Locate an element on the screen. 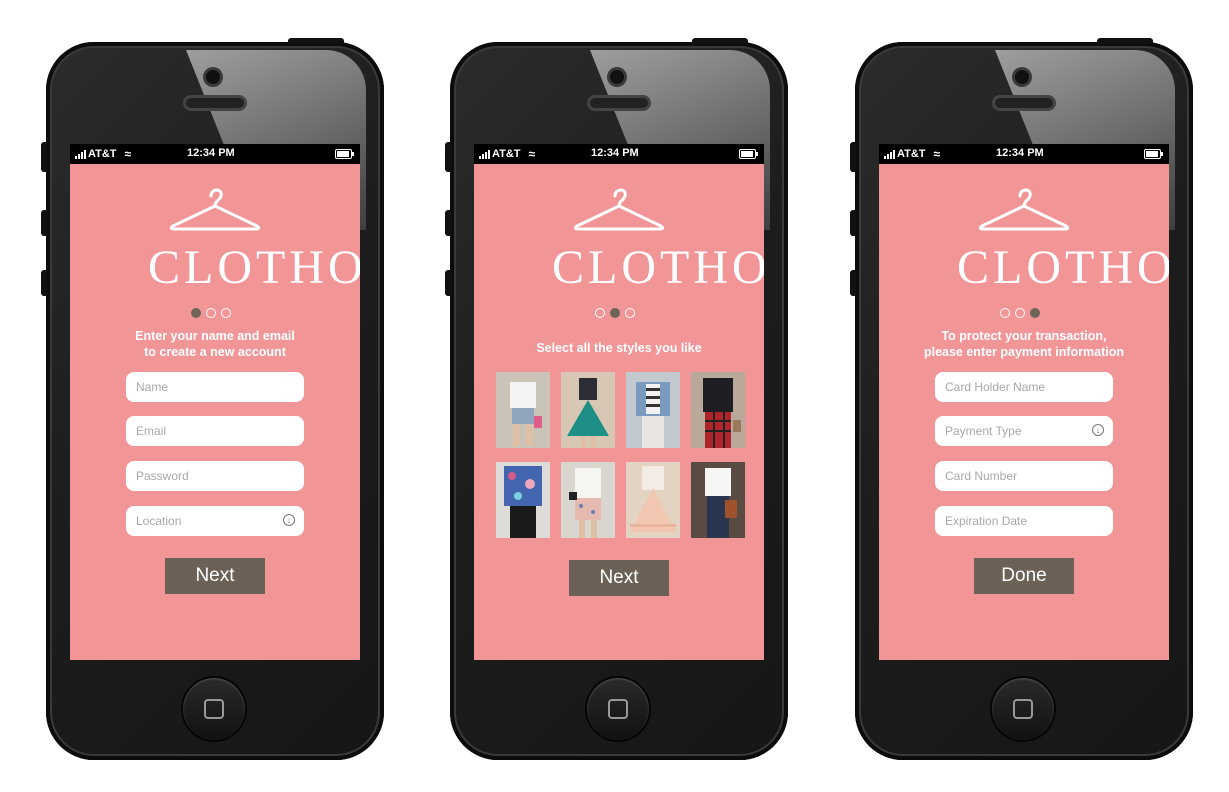  expiration-date-field: Expiration Date is located at coordinates (1024, 521).